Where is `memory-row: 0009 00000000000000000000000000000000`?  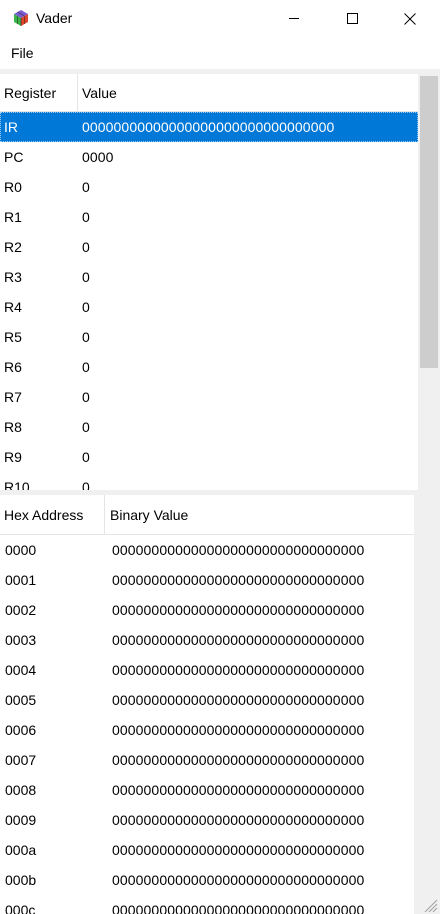 memory-row: 0009 00000000000000000000000000000000 is located at coordinates (207, 820).